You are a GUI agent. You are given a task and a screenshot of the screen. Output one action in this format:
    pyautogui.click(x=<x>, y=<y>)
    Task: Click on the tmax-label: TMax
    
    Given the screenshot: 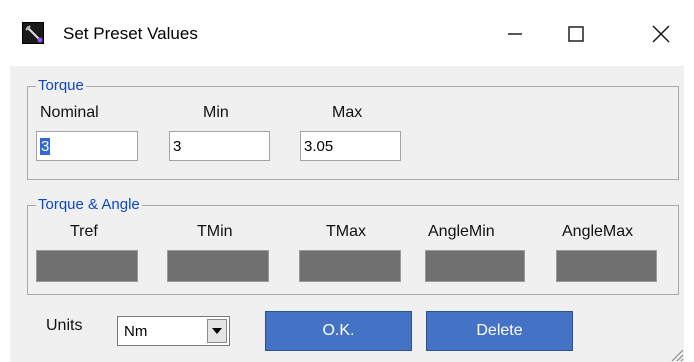 What is the action you would take?
    pyautogui.click(x=346, y=231)
    